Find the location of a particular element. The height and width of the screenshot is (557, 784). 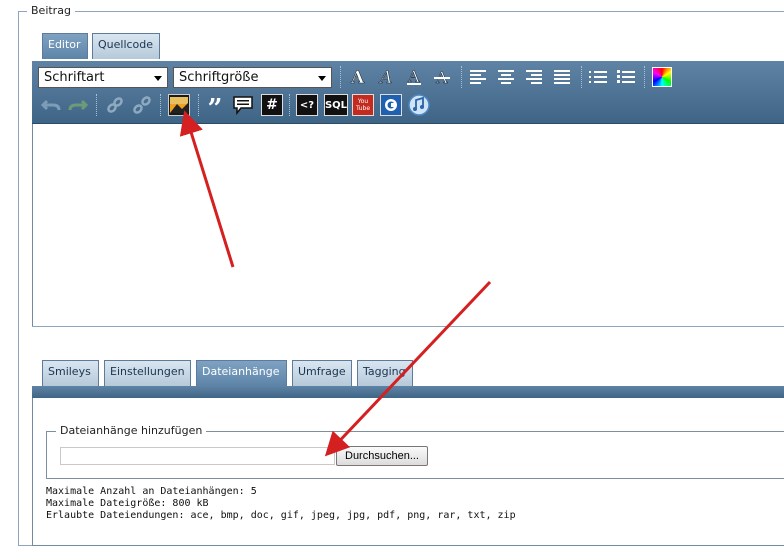

annotation-arrow-image is located at coordinates (207, 189).